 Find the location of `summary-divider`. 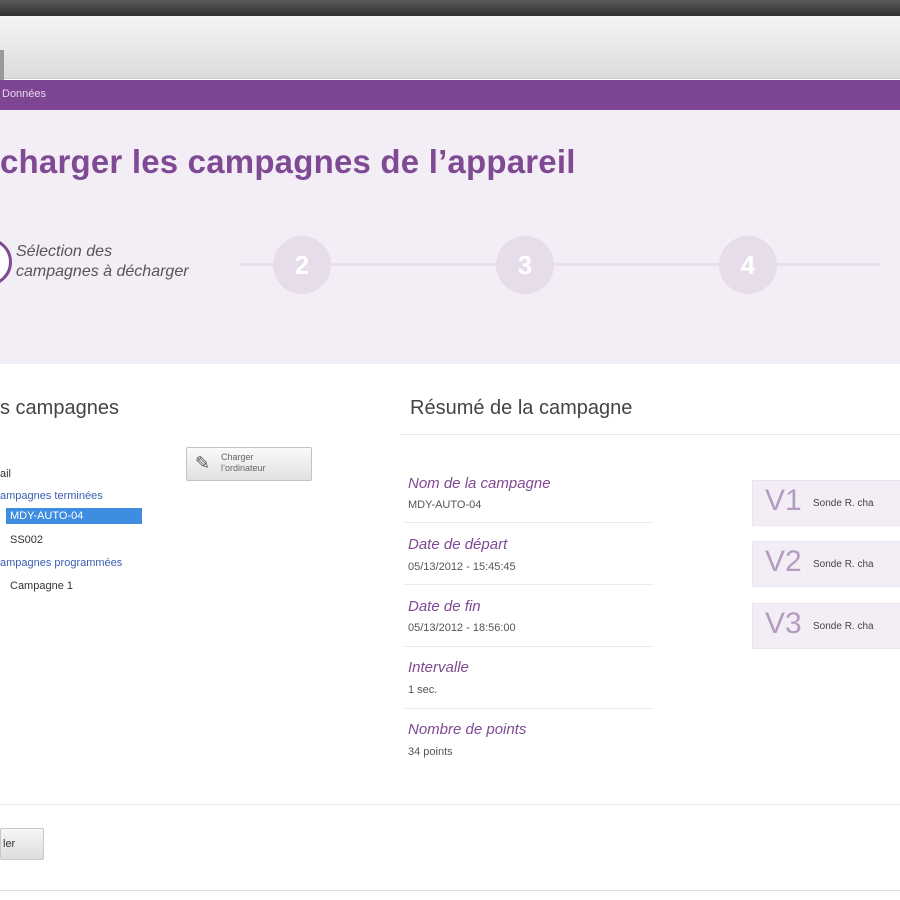

summary-divider is located at coordinates (650, 434).